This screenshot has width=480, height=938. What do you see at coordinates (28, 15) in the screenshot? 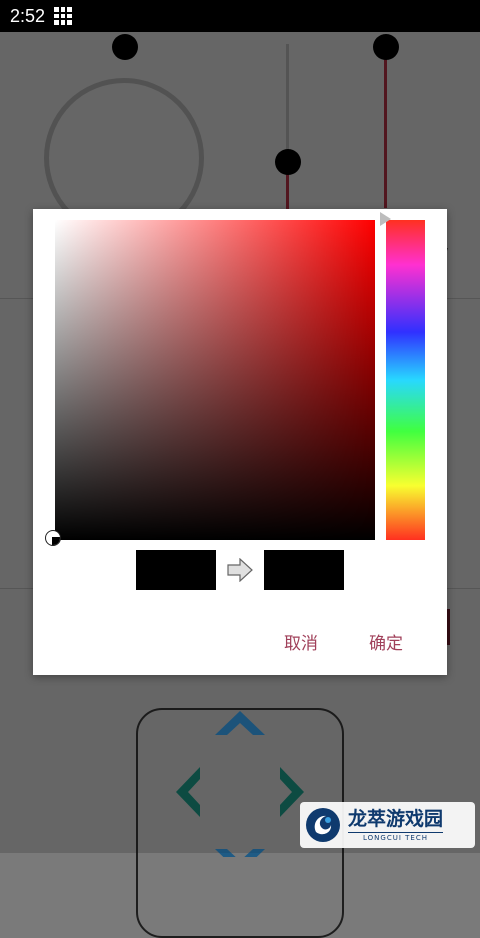
I see `status-time: 2:52` at bounding box center [28, 15].